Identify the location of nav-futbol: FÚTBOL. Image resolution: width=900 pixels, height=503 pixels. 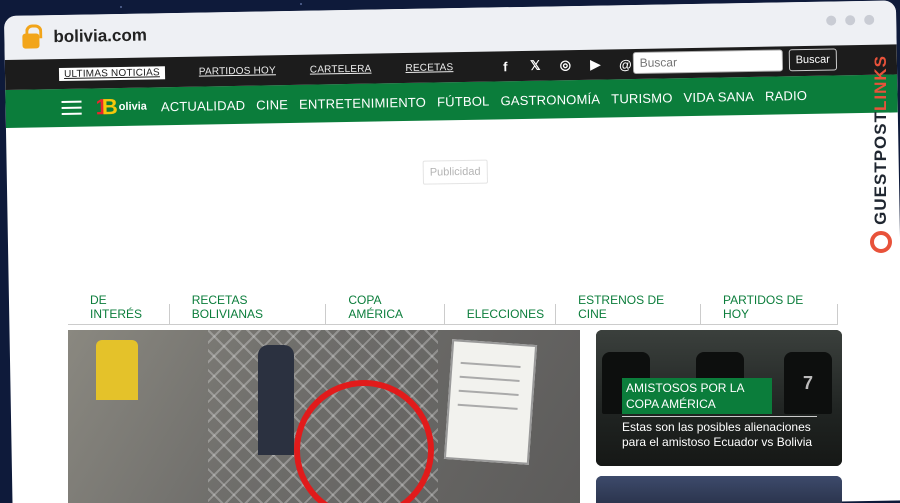
(463, 101).